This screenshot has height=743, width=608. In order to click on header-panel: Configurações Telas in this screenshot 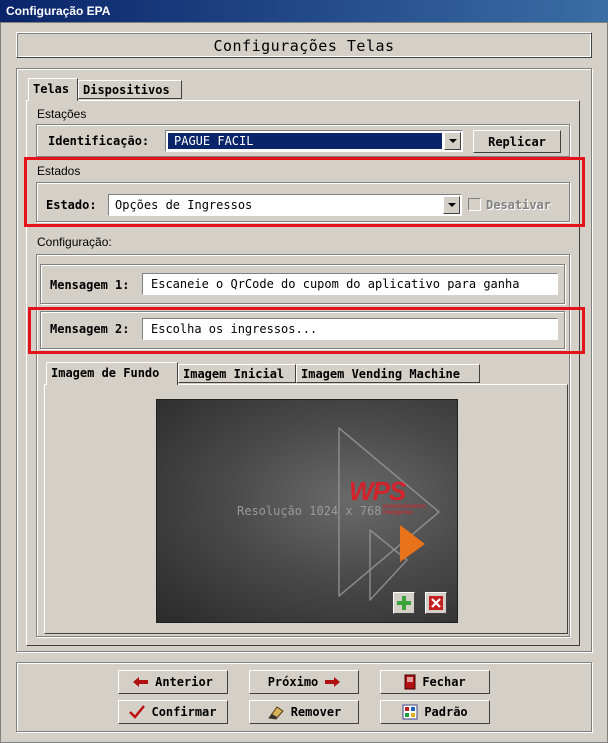, I will do `click(304, 45)`.